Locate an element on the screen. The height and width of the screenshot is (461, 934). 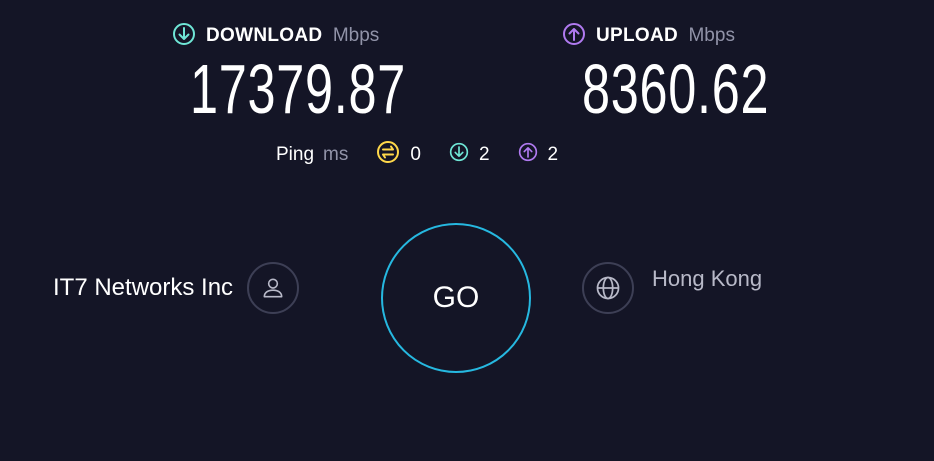
ping-row: Ping ms 0 2 2 is located at coordinates (417, 155).